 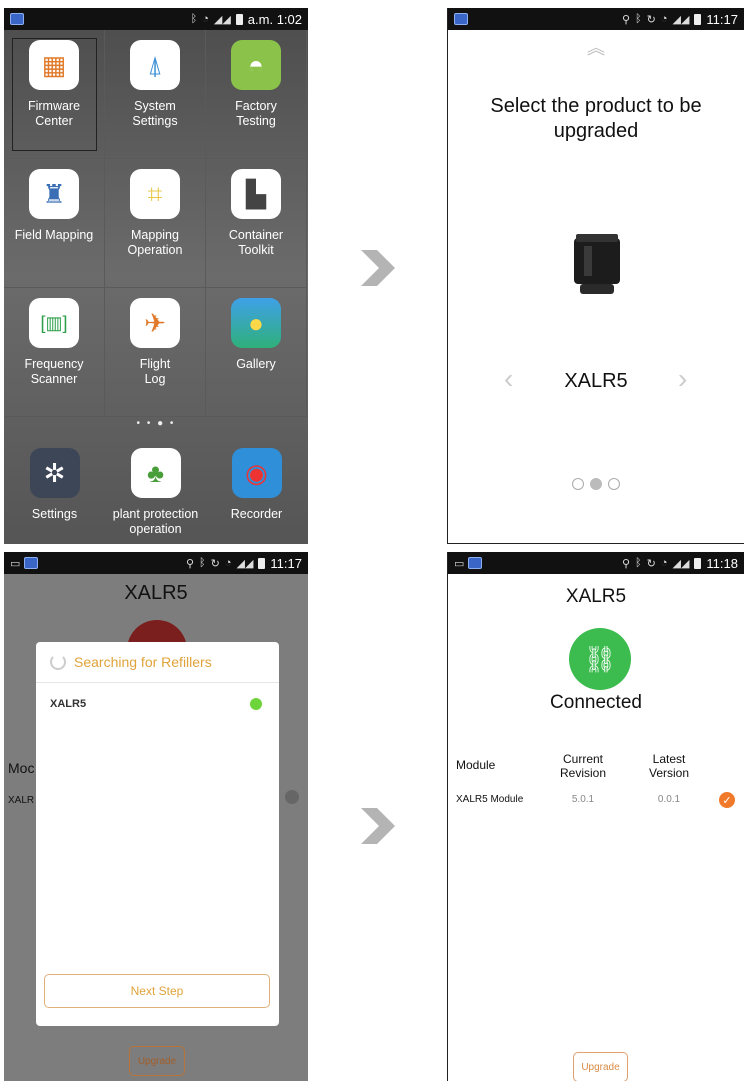 What do you see at coordinates (597, 265) in the screenshot?
I see `product-image` at bounding box center [597, 265].